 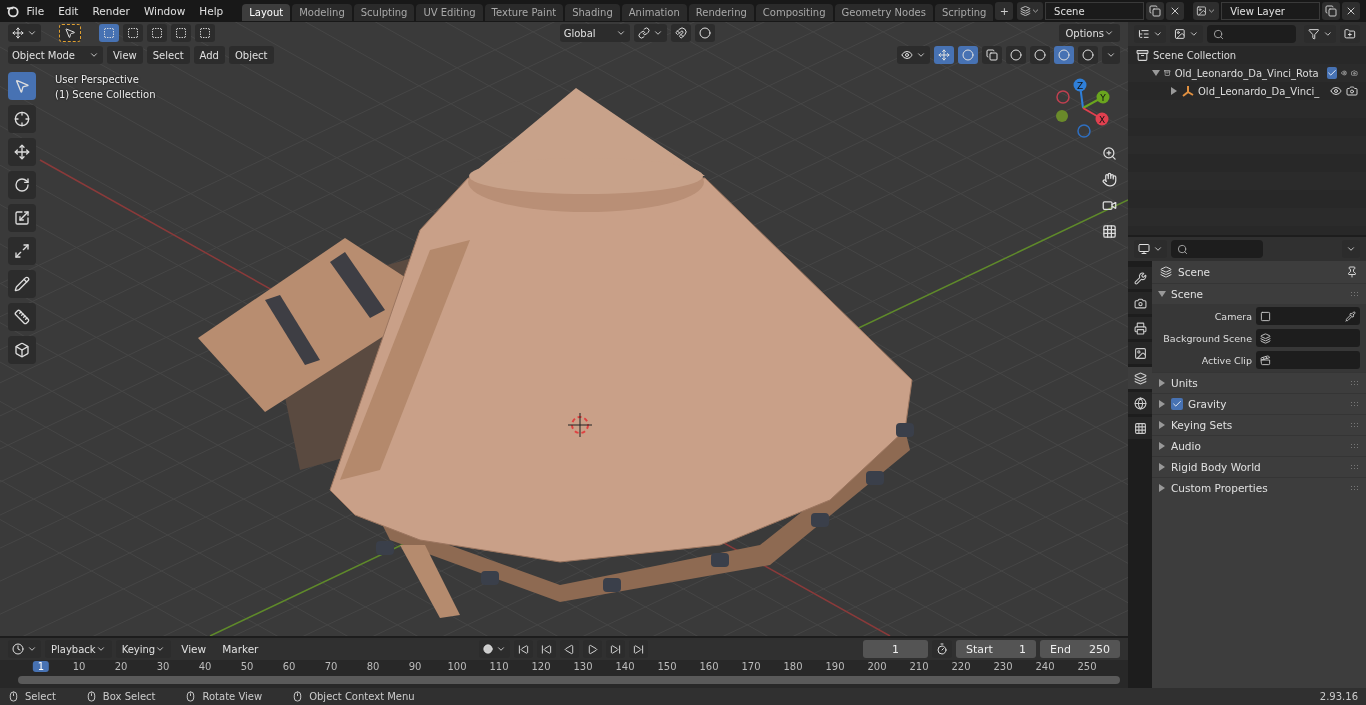 I want to click on view-layer-field: View Layer, so click(x=1270, y=11).